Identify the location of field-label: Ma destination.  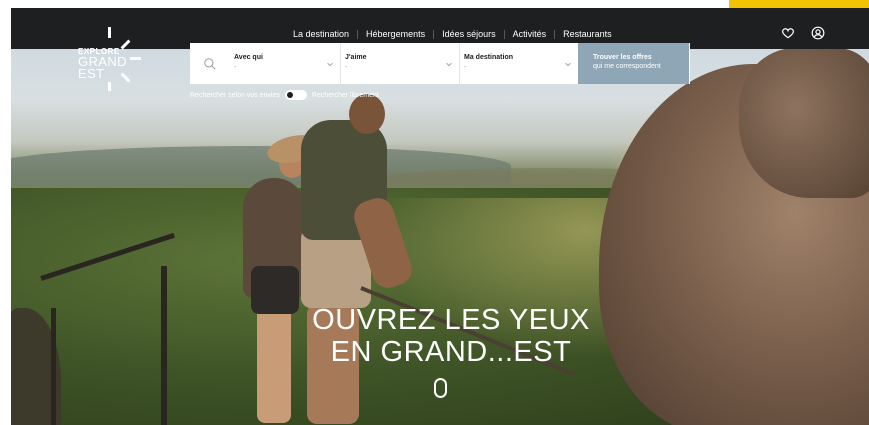
(489, 57).